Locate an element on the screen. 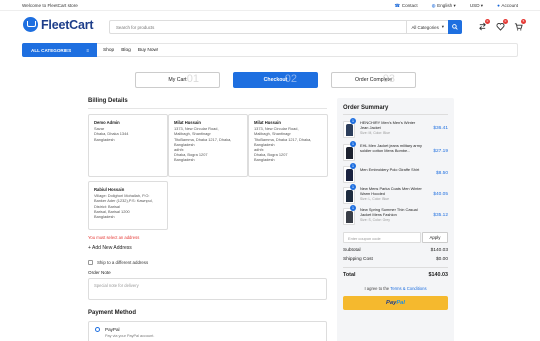  item-meta: Size: L, Color: Blue is located at coordinates (375, 199).